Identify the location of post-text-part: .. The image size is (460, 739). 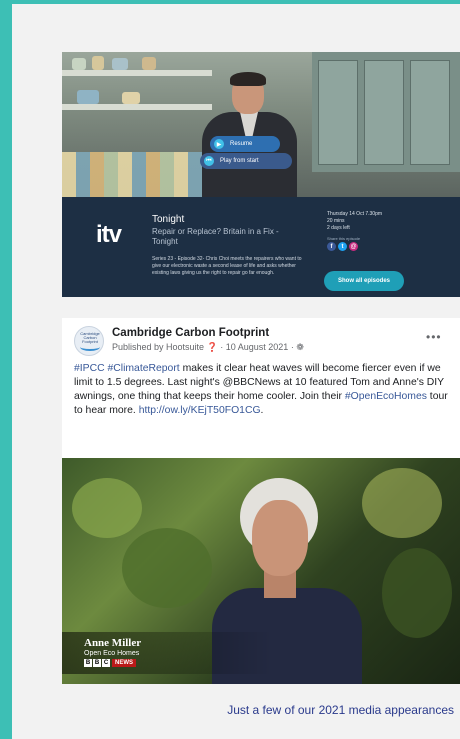
(262, 410).